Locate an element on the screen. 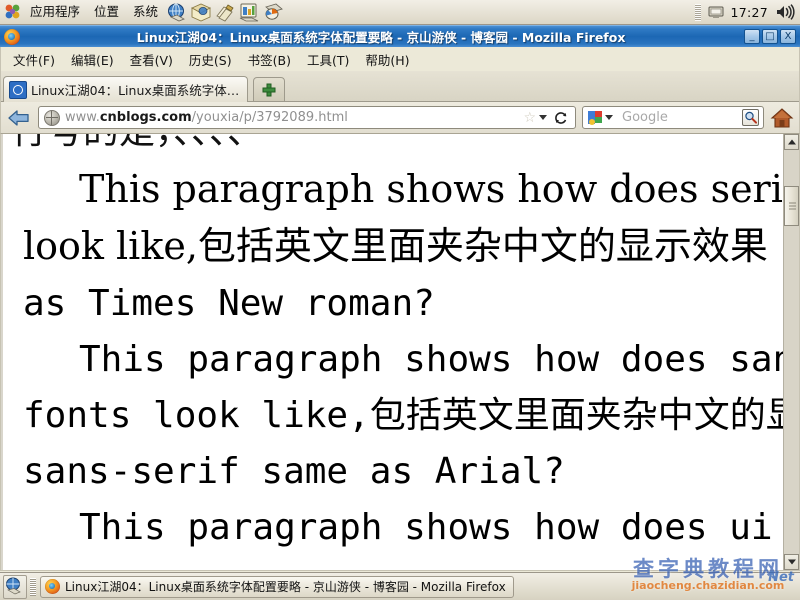  text-editor-icon is located at coordinates (225, 12).